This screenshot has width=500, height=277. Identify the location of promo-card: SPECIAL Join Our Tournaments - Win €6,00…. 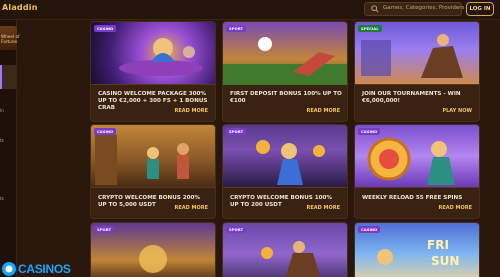
(417, 71).